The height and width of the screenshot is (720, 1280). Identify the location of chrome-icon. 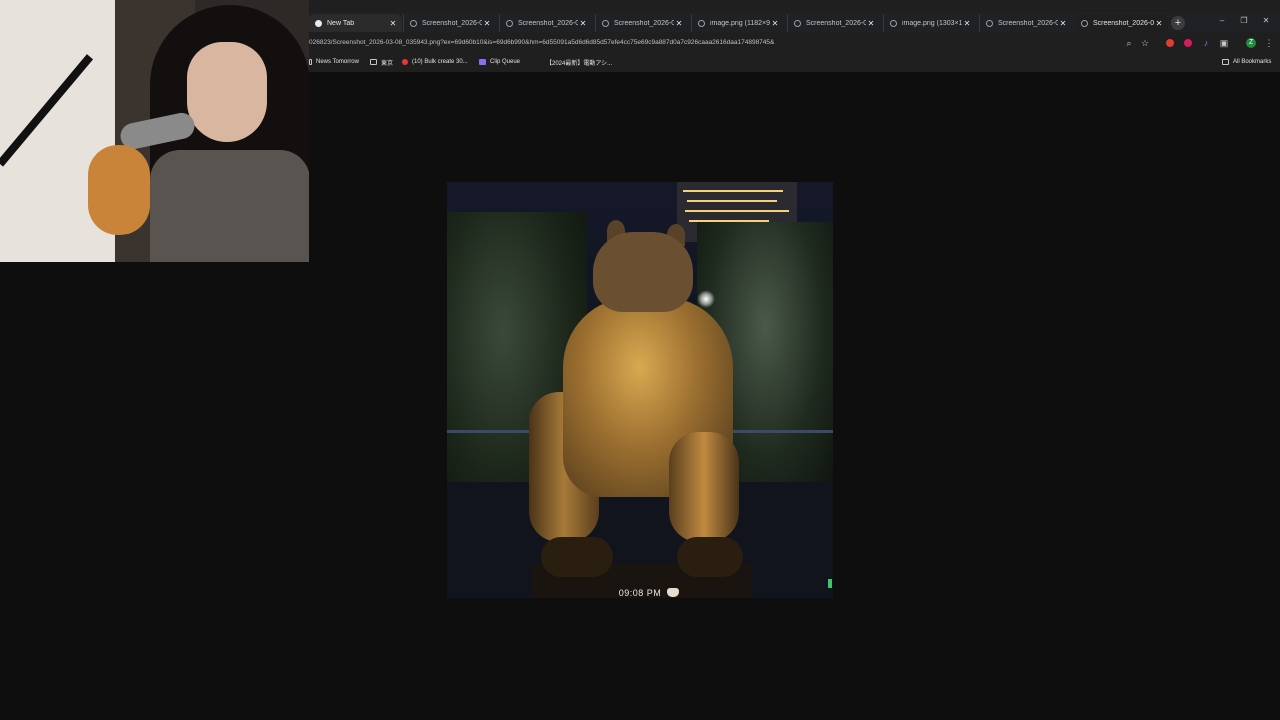
(318, 23).